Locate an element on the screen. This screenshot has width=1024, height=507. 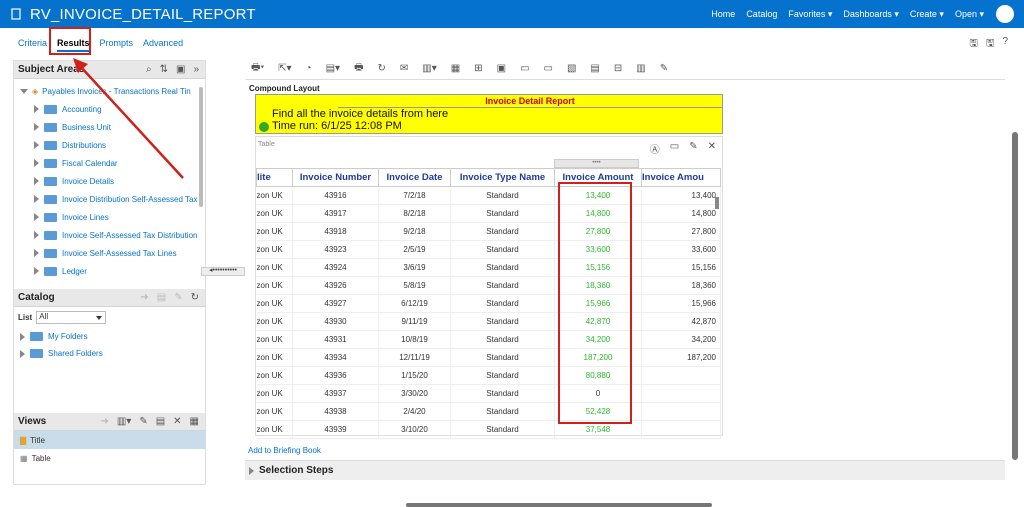
print-icon: 🖶▾ is located at coordinates (257, 68).